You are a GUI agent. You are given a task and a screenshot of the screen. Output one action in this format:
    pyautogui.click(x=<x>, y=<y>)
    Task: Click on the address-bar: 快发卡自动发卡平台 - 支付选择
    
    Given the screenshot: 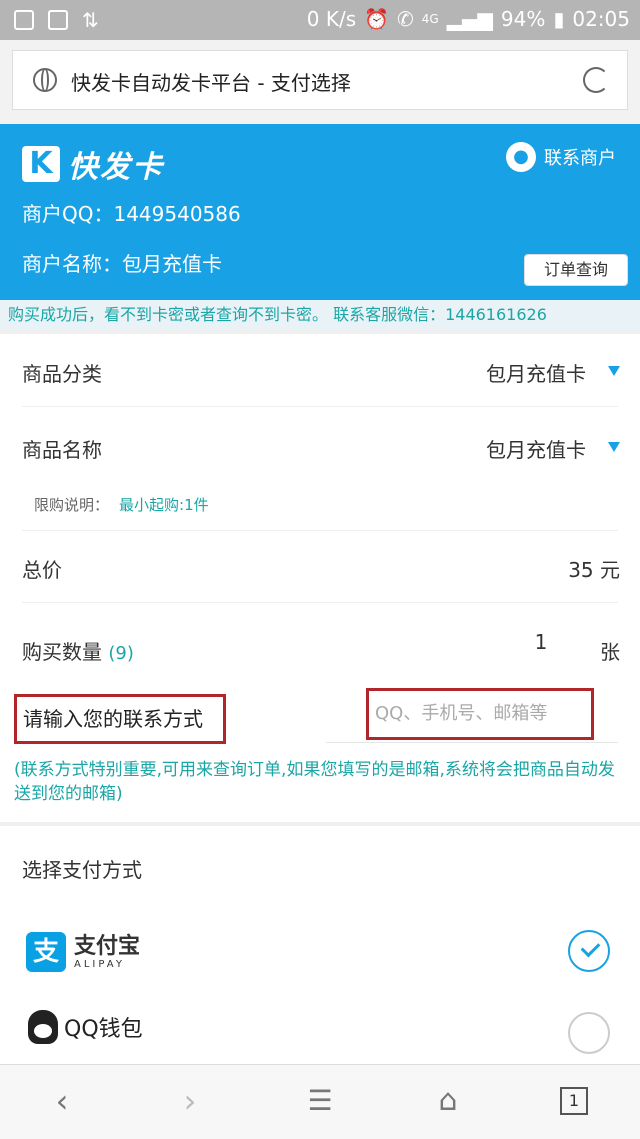 What is the action you would take?
    pyautogui.click(x=320, y=80)
    